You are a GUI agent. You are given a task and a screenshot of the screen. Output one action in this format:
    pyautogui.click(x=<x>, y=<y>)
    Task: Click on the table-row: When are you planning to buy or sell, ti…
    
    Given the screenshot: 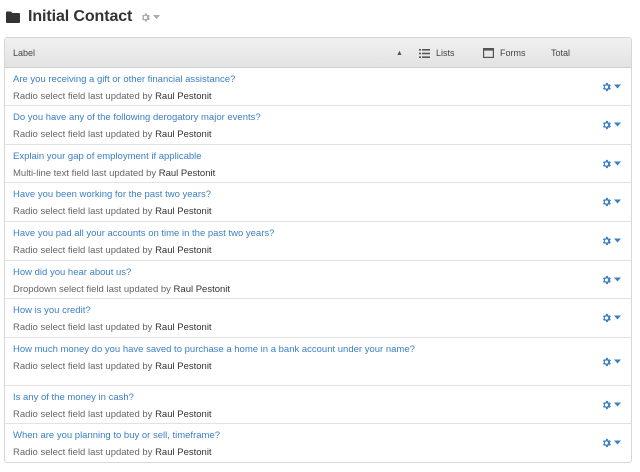 What is the action you would take?
    pyautogui.click(x=318, y=443)
    